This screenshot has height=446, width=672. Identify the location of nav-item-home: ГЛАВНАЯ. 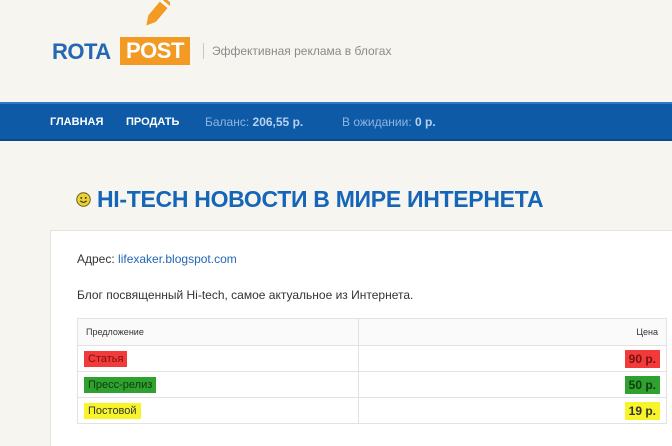
(76, 122).